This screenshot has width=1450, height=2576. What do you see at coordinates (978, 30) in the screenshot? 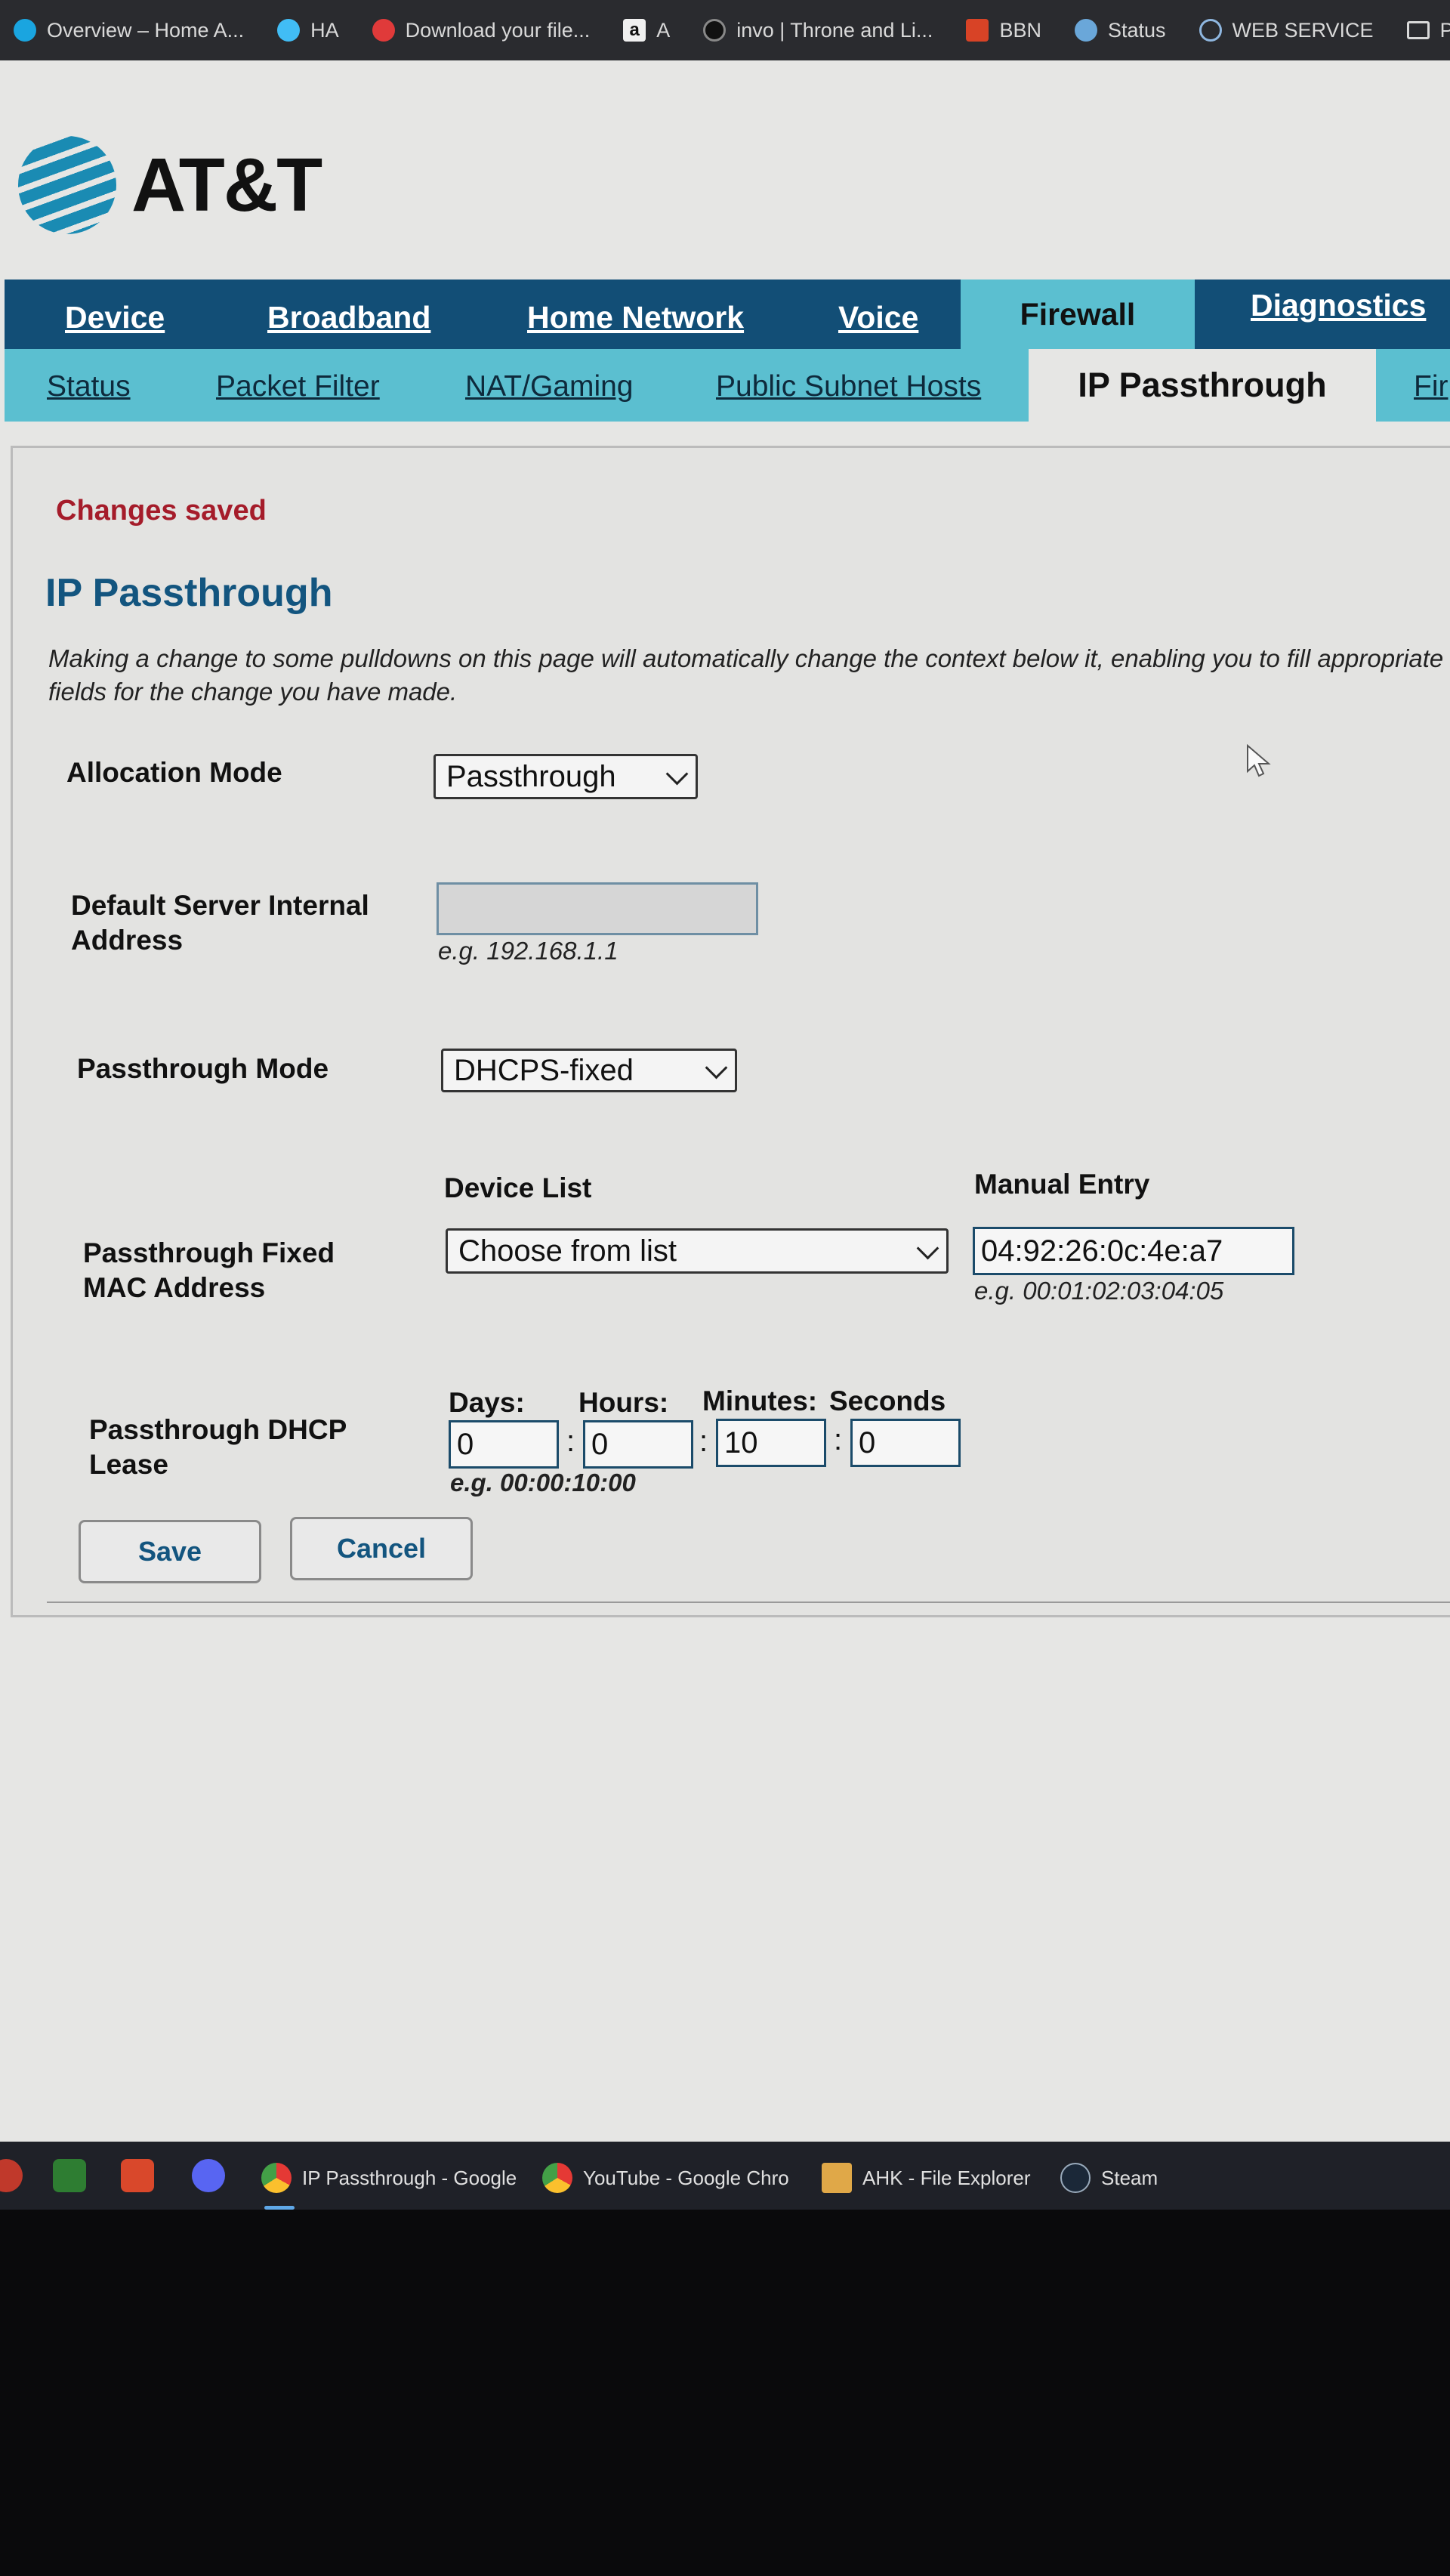
I see `bbn-icon` at bounding box center [978, 30].